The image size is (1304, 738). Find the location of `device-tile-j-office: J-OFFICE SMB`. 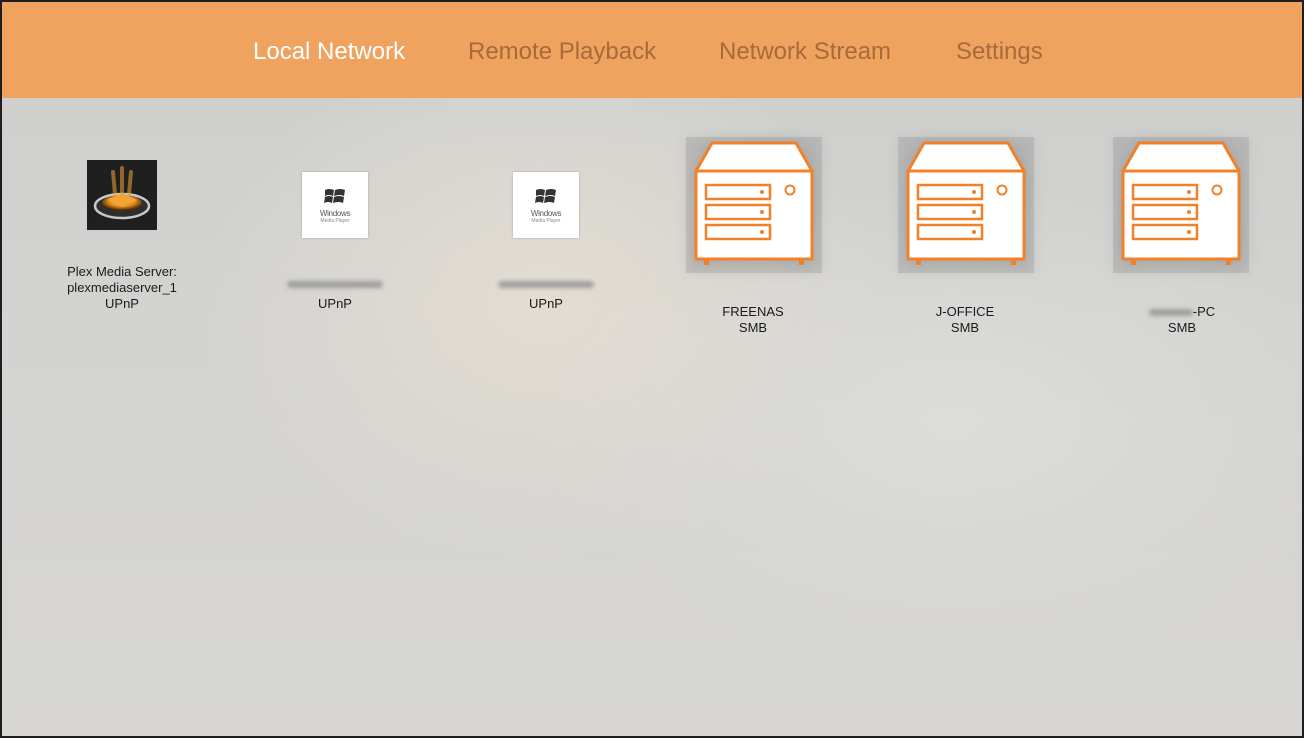

device-tile-j-office: J-OFFICE SMB is located at coordinates (965, 242).